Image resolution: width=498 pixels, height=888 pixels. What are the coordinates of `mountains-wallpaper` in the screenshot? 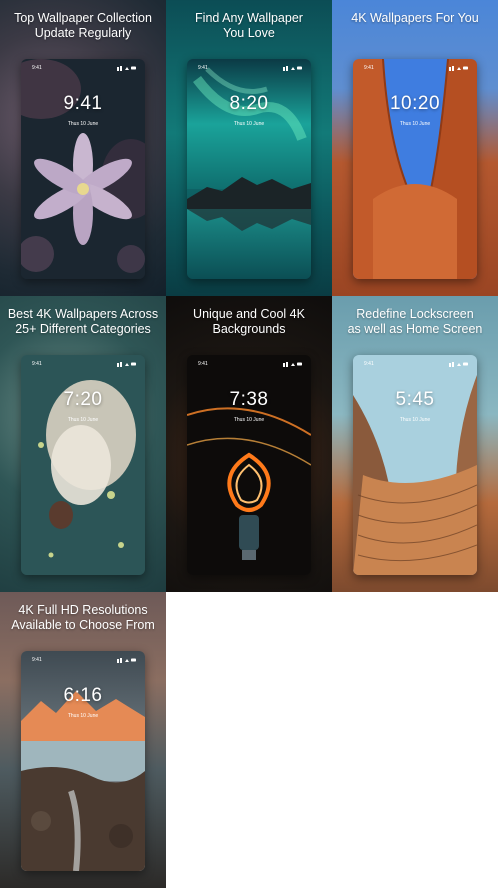 It's located at (83, 761).